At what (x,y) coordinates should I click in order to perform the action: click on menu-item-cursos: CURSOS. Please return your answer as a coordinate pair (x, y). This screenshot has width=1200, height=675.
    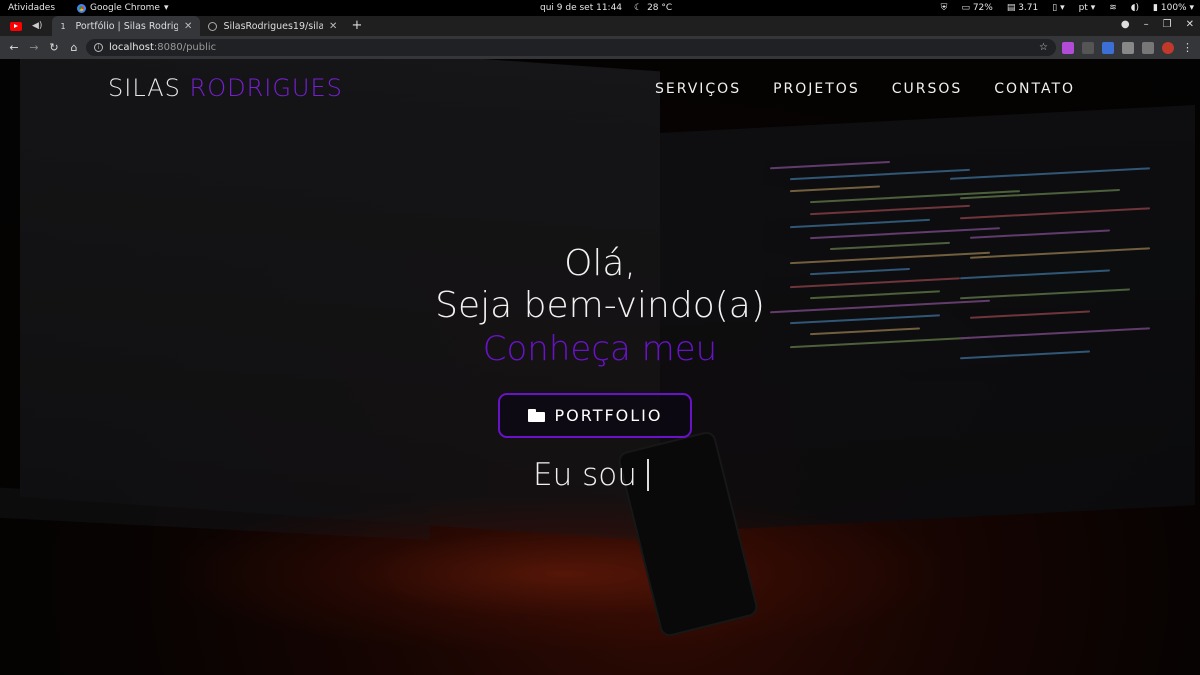
    Looking at the image, I should click on (927, 89).